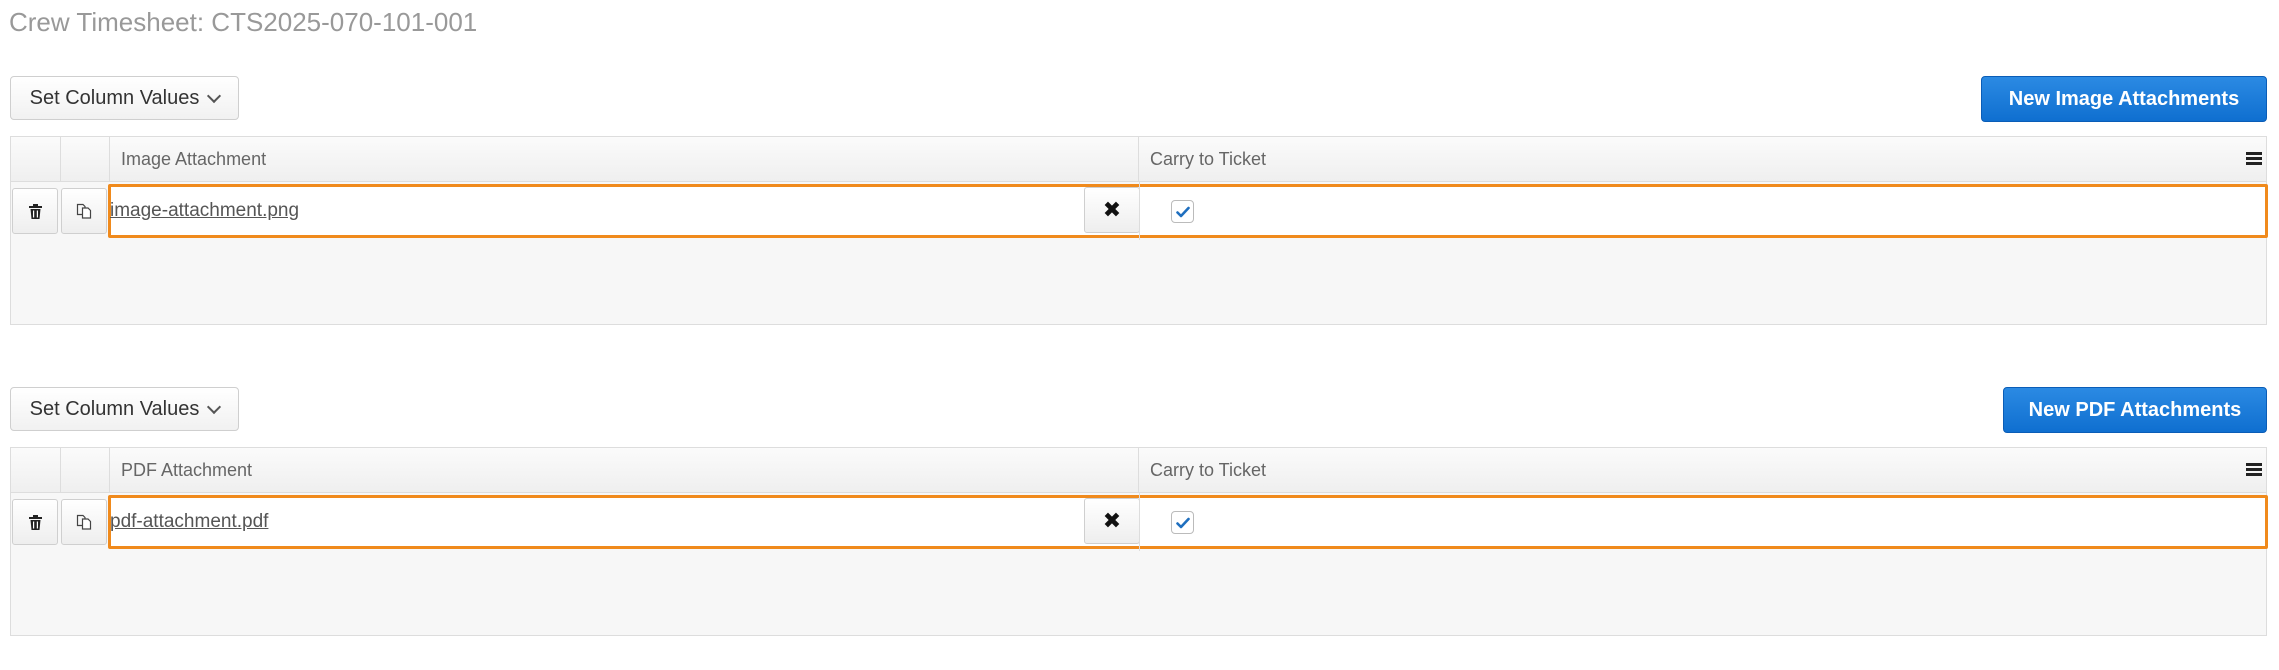 This screenshot has width=2279, height=670. What do you see at coordinates (1138, 106) in the screenshot?
I see `toolbar: Set Column Values New Image Attachments` at bounding box center [1138, 106].